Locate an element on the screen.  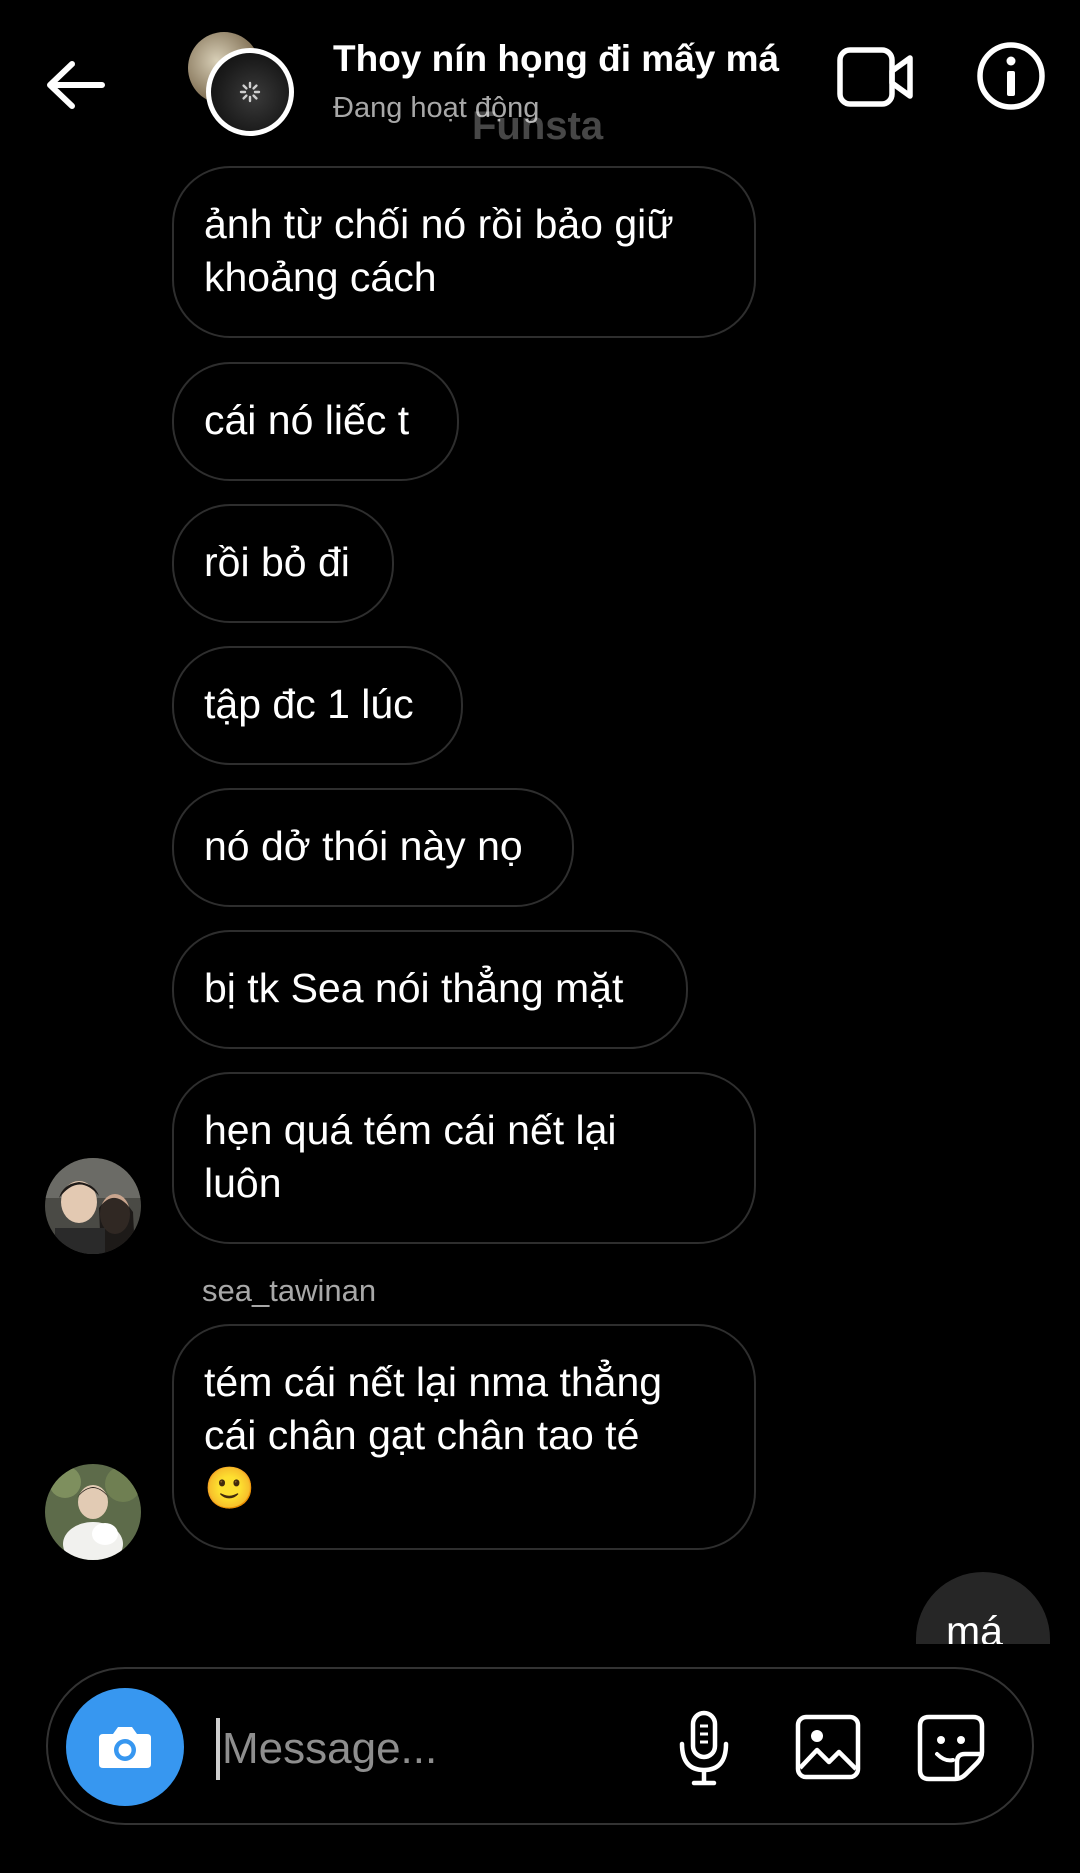
message-bubble: ảnh từ chối nó rồi bảo giữ khoảng cách is located at coordinates (464, 252).